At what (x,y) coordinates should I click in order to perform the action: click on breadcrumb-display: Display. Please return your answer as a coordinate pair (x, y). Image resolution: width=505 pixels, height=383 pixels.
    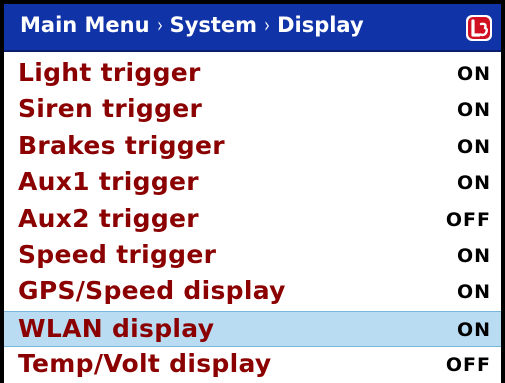
    Looking at the image, I should click on (320, 25).